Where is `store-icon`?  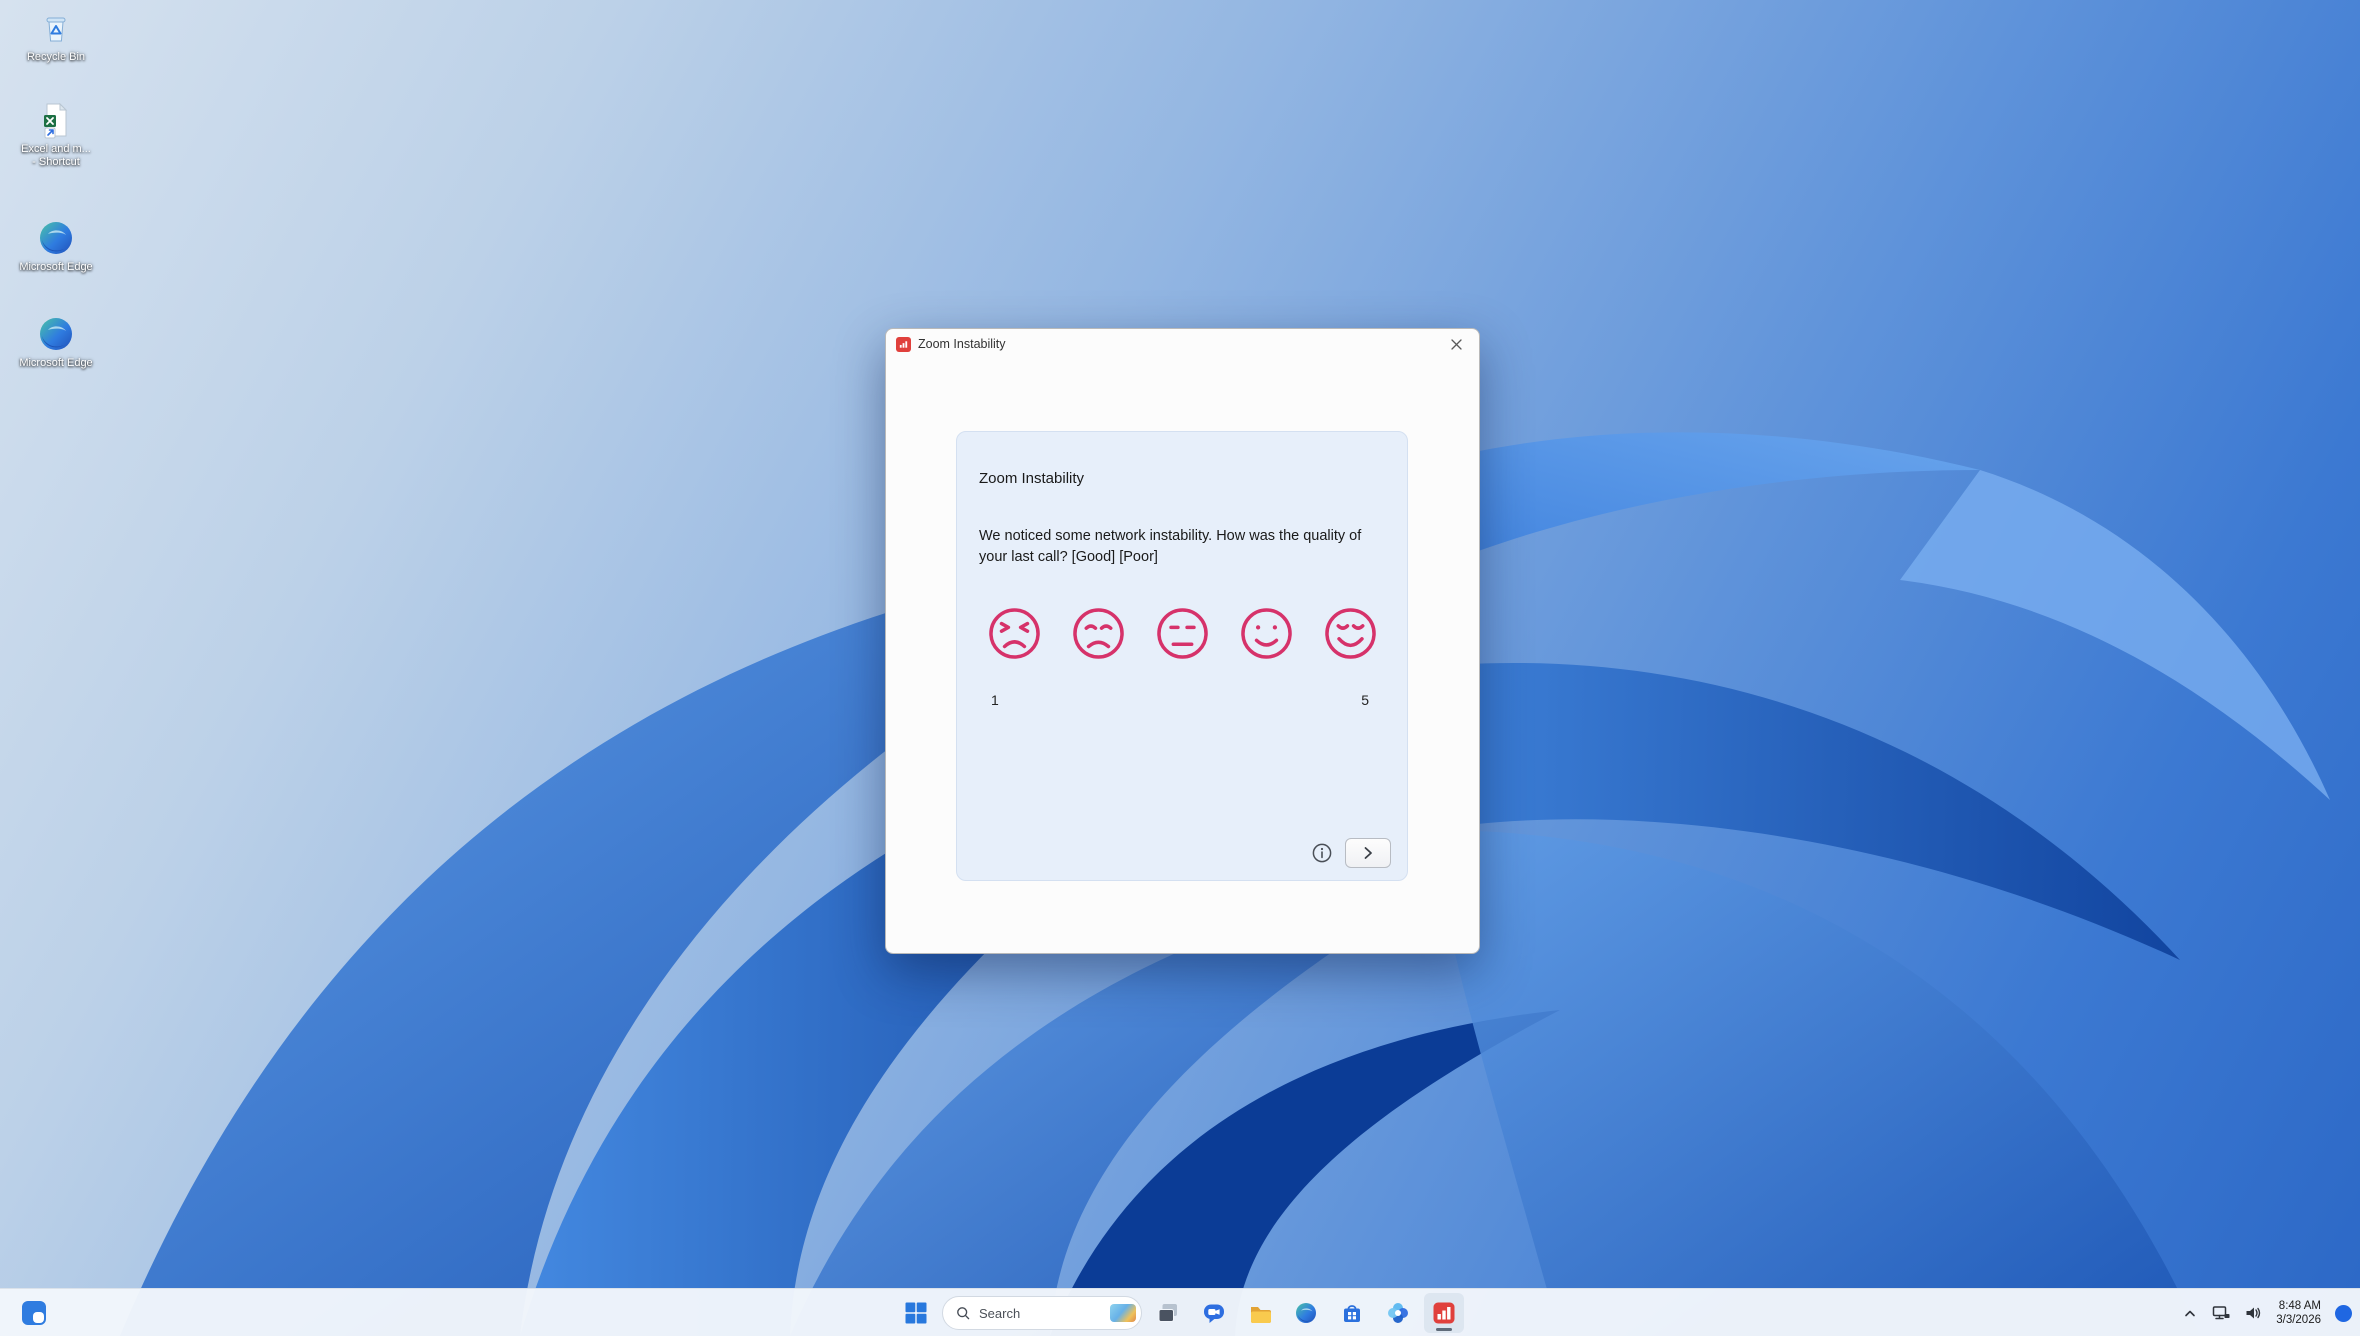
store-icon is located at coordinates (1352, 1313).